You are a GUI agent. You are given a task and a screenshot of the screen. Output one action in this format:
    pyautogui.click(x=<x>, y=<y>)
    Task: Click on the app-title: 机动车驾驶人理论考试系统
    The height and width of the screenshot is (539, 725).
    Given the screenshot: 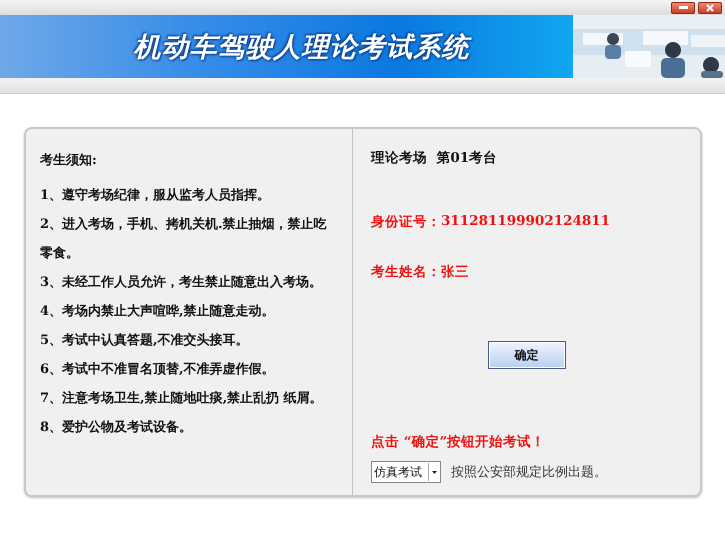 What is the action you would take?
    pyautogui.click(x=302, y=46)
    